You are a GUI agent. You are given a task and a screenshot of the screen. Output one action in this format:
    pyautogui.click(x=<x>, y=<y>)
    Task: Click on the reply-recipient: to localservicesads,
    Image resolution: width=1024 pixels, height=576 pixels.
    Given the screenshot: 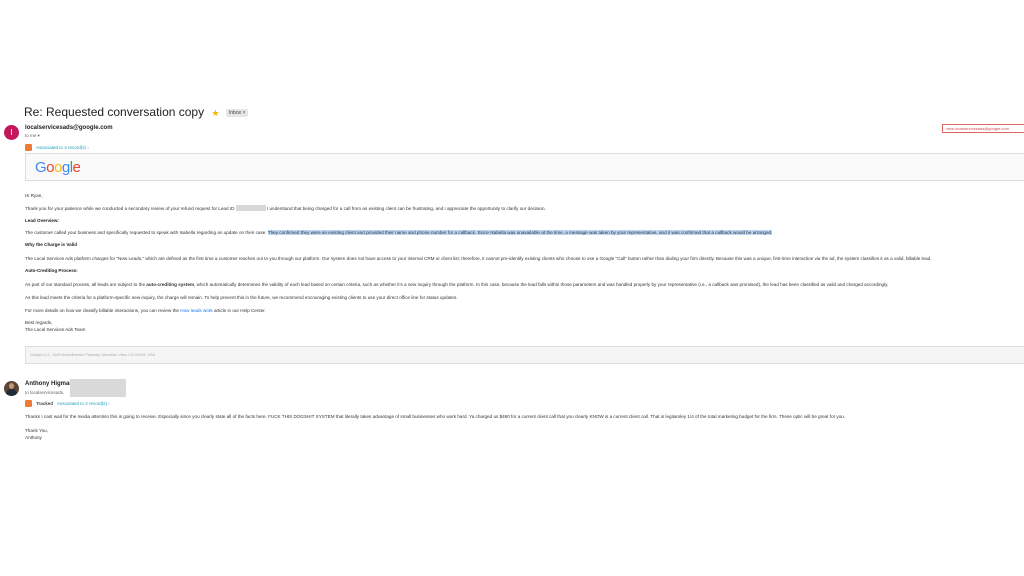 What is the action you would take?
    pyautogui.click(x=44, y=392)
    